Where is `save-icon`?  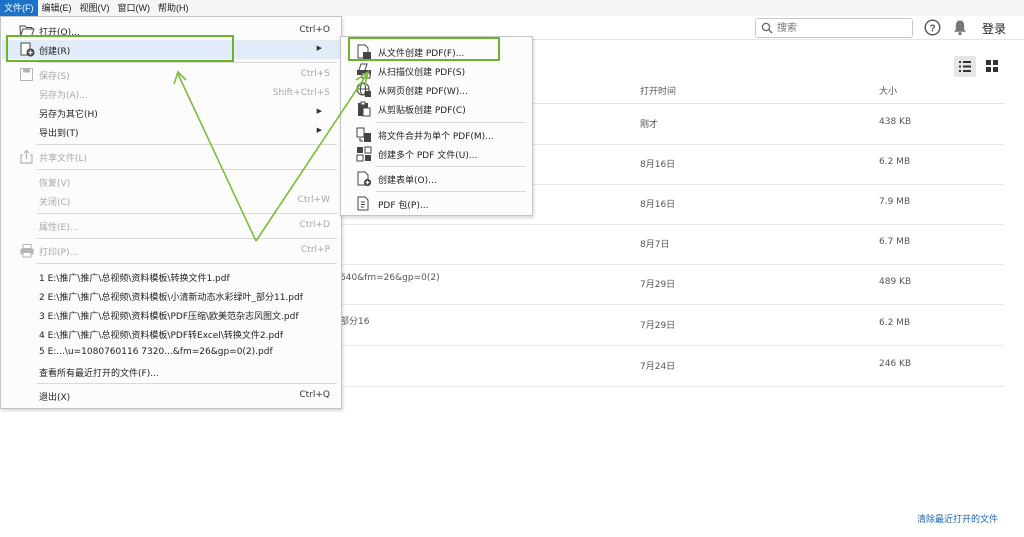
save-icon is located at coordinates (26, 74).